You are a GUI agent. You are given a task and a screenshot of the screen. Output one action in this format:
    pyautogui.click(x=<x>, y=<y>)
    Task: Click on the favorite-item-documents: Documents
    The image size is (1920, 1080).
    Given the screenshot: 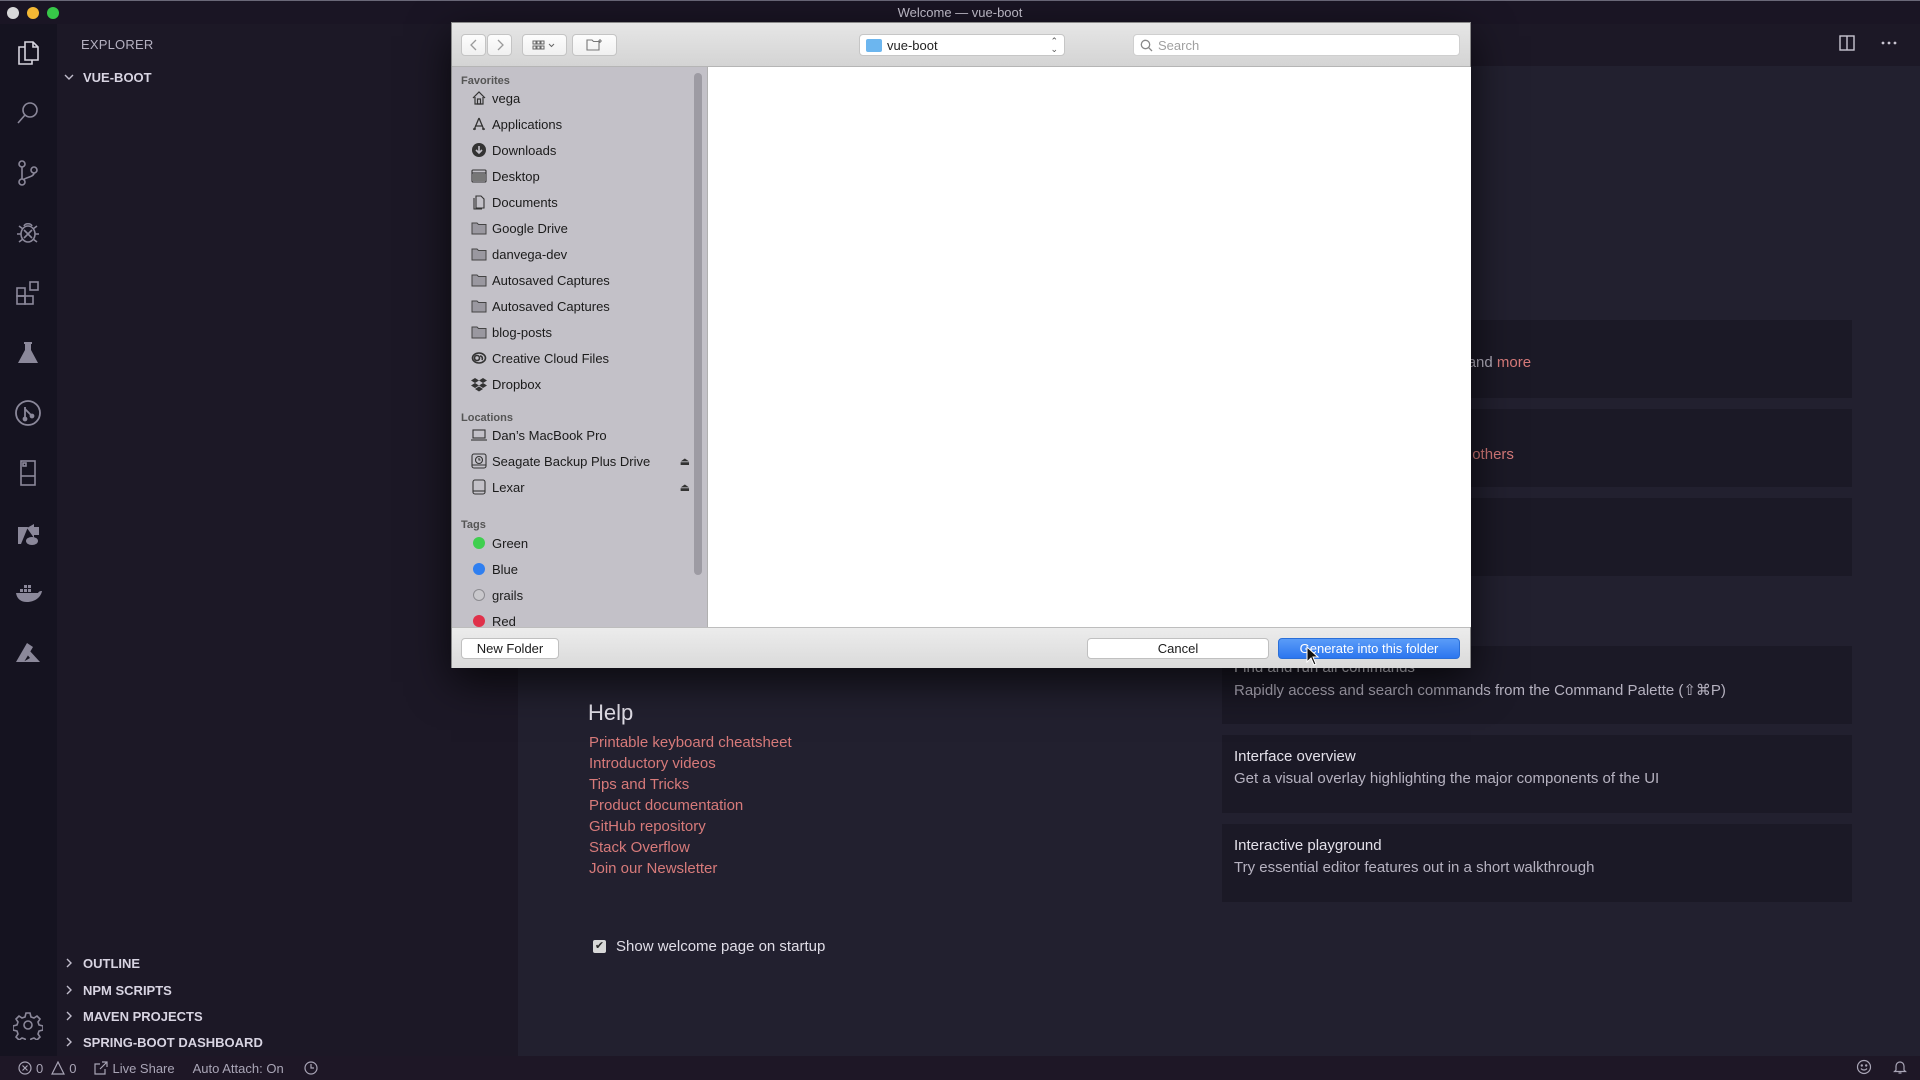 What is the action you would take?
    pyautogui.click(x=580, y=202)
    